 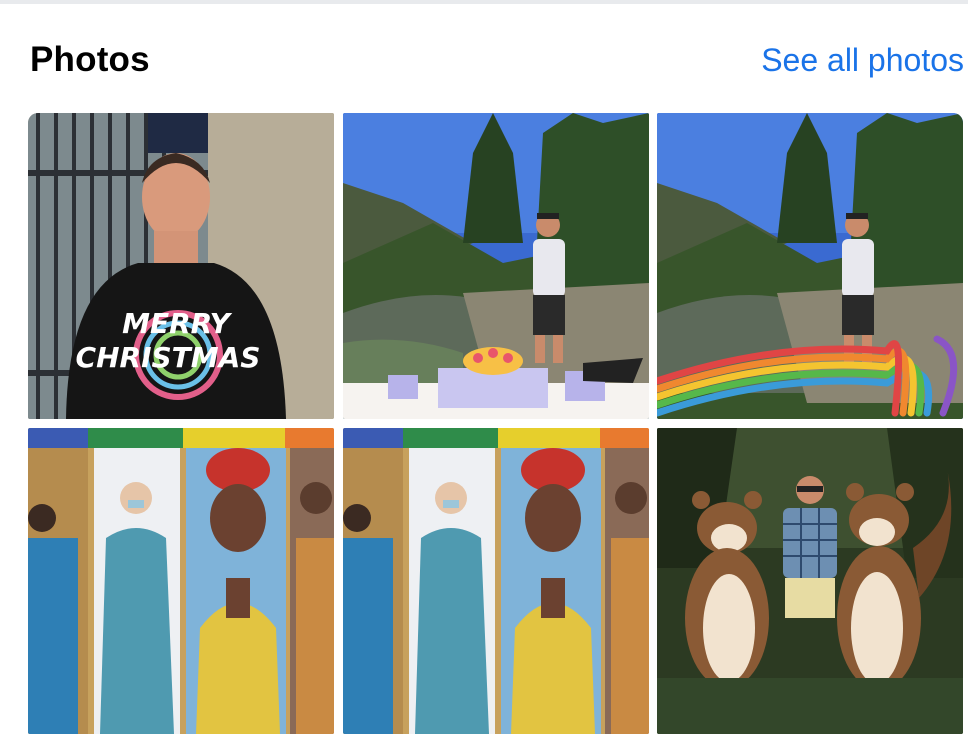 What do you see at coordinates (497, 60) in the screenshot?
I see `photos-header: Photos See all photos` at bounding box center [497, 60].